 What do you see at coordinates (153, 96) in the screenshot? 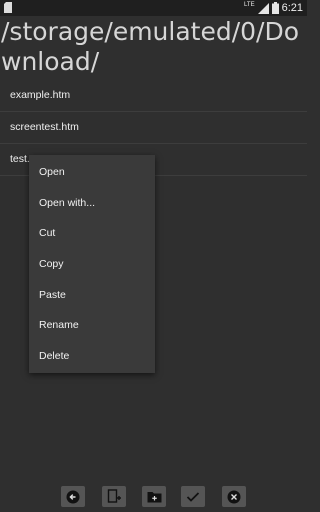
I see `file-row: example.htm` at bounding box center [153, 96].